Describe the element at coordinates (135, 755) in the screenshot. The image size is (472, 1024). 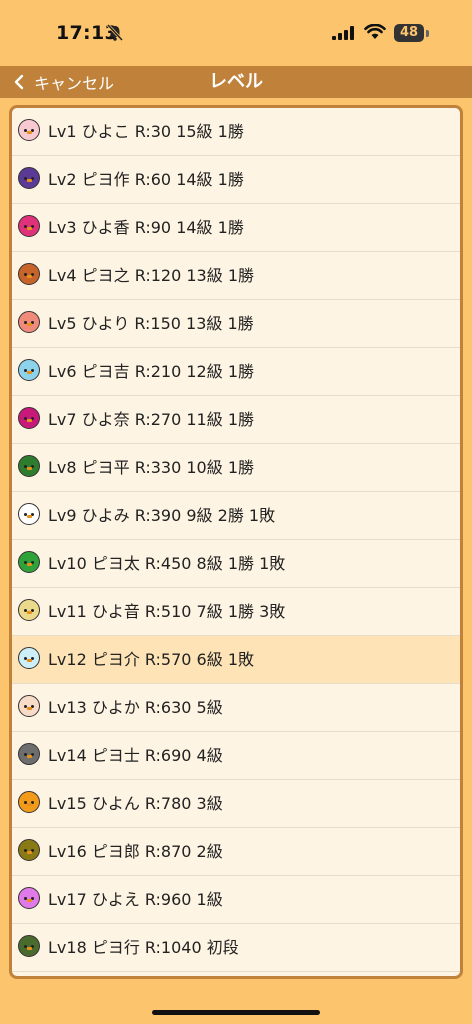
I see `level-label: Lv14 ピヨ士 R:690 4級` at that location.